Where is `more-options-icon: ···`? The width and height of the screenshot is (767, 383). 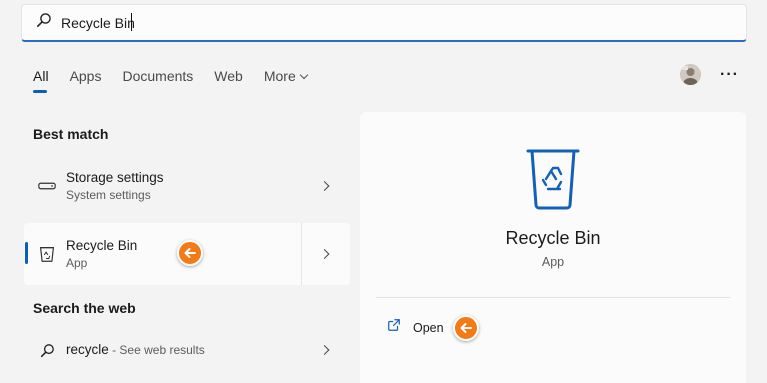
more-options-icon: ··· is located at coordinates (729, 75).